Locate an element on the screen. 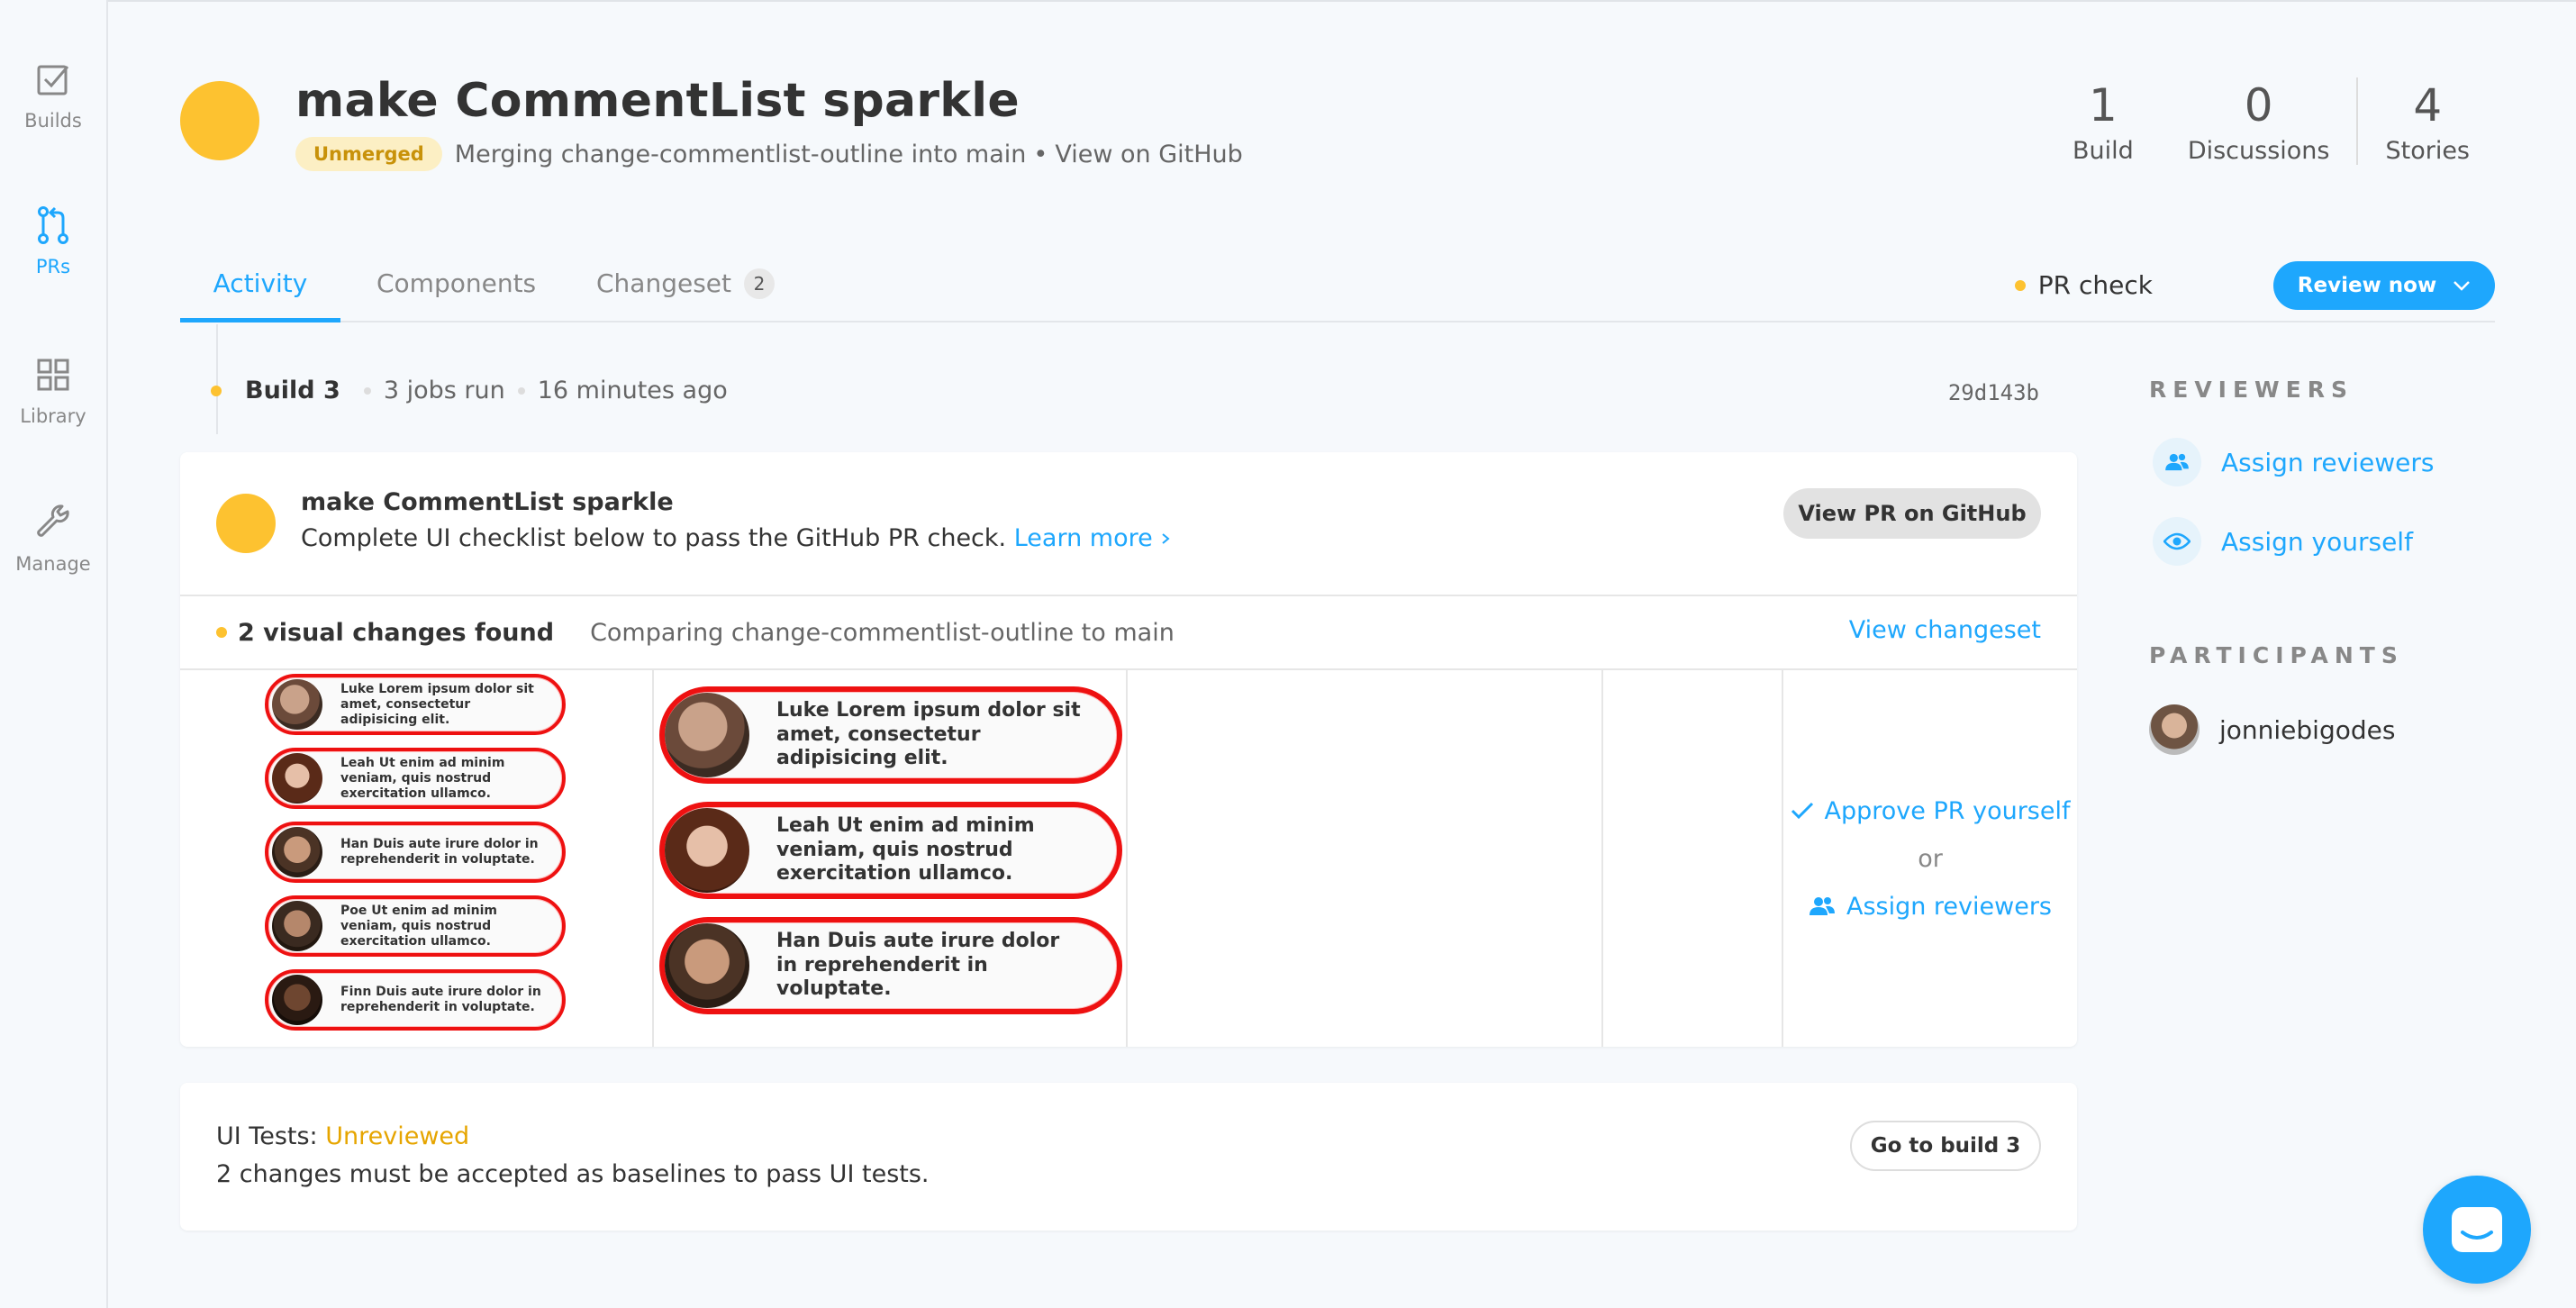 Image resolution: width=2576 pixels, height=1308 pixels. page-title: make CommentList sparkle is located at coordinates (657, 101).